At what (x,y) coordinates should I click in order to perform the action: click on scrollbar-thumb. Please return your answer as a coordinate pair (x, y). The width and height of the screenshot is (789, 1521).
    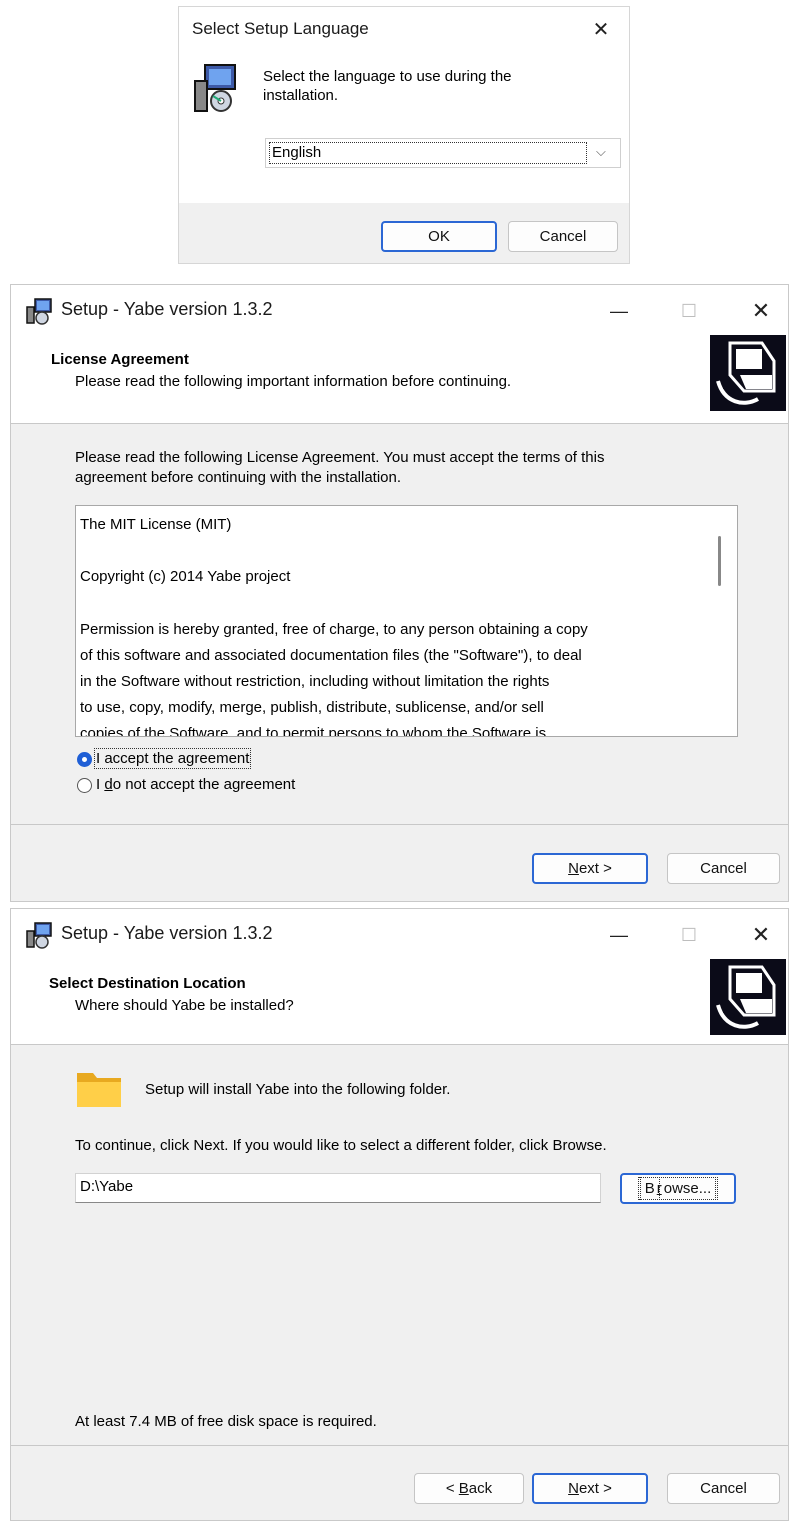
    Looking at the image, I should click on (719, 561).